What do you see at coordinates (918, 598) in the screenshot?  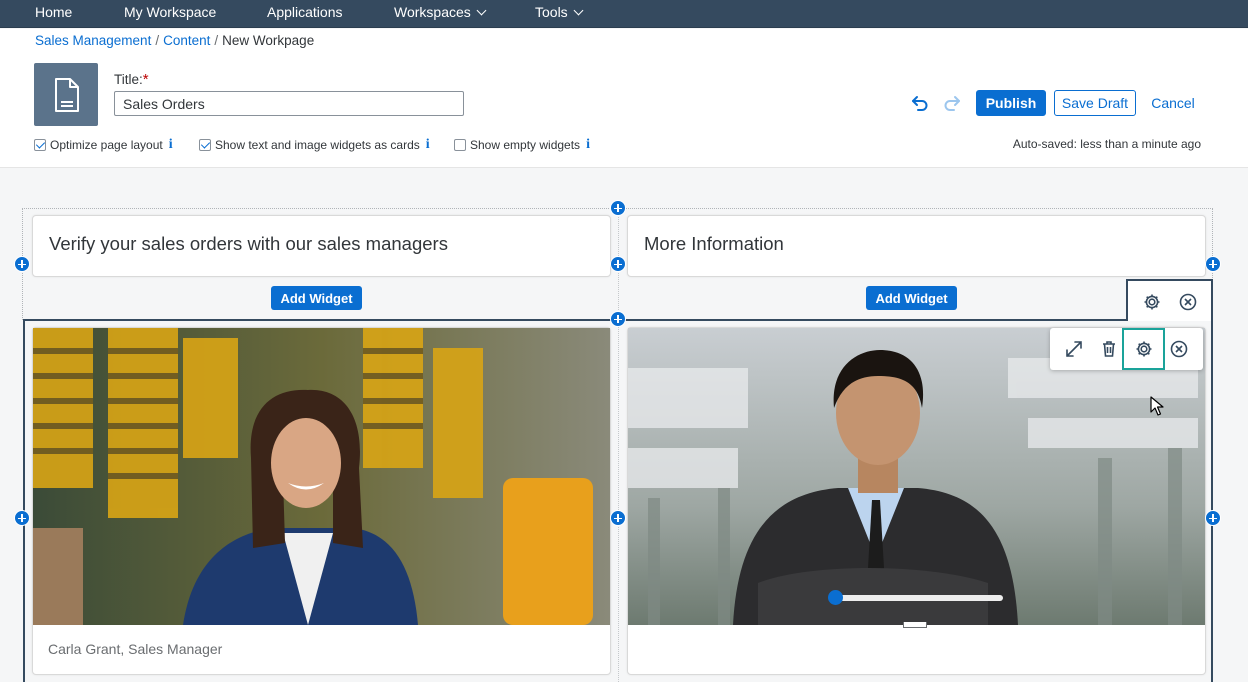 I see `image-resize-slider-track` at bounding box center [918, 598].